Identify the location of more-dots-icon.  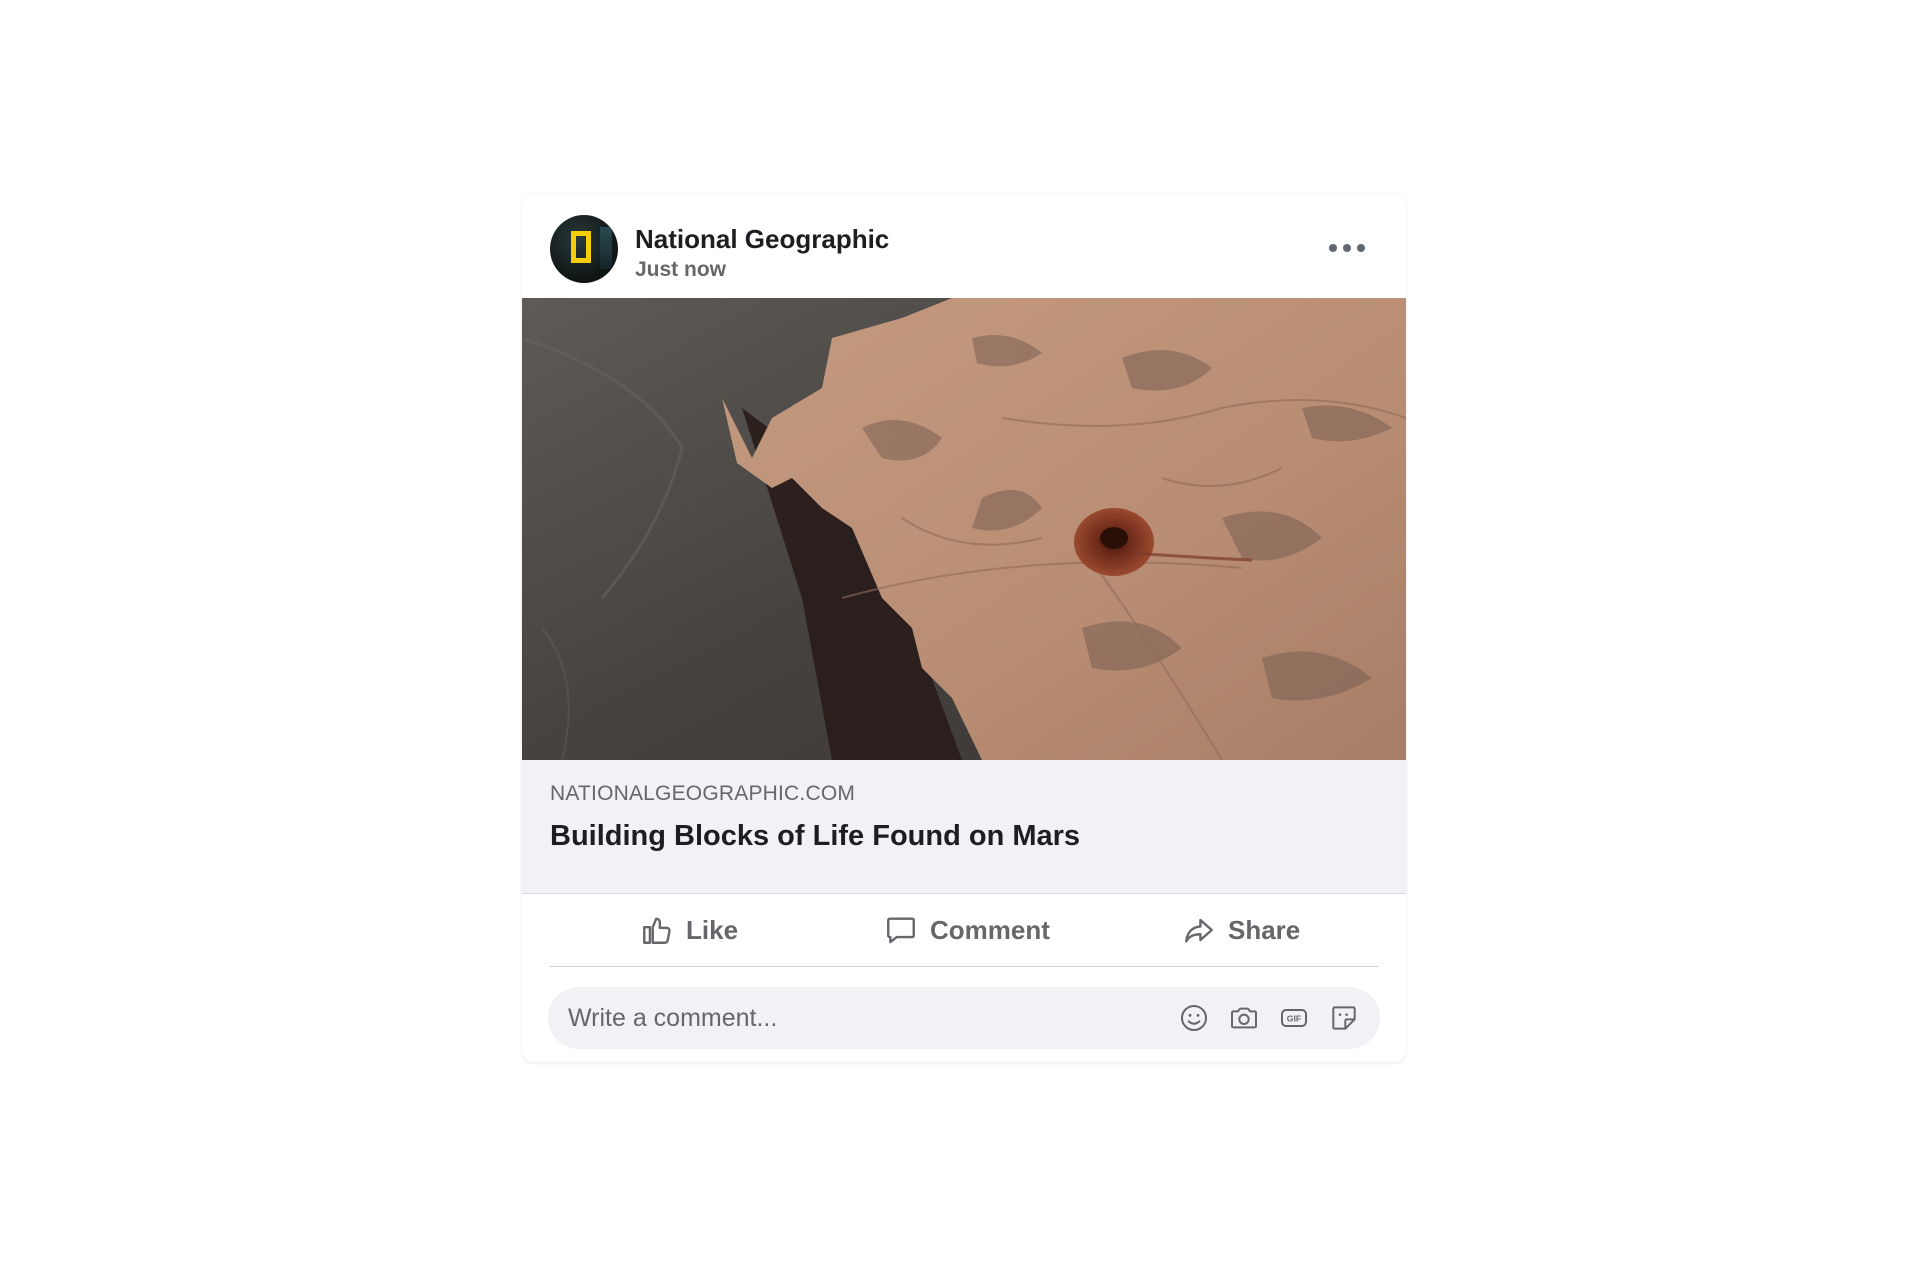
(1333, 248).